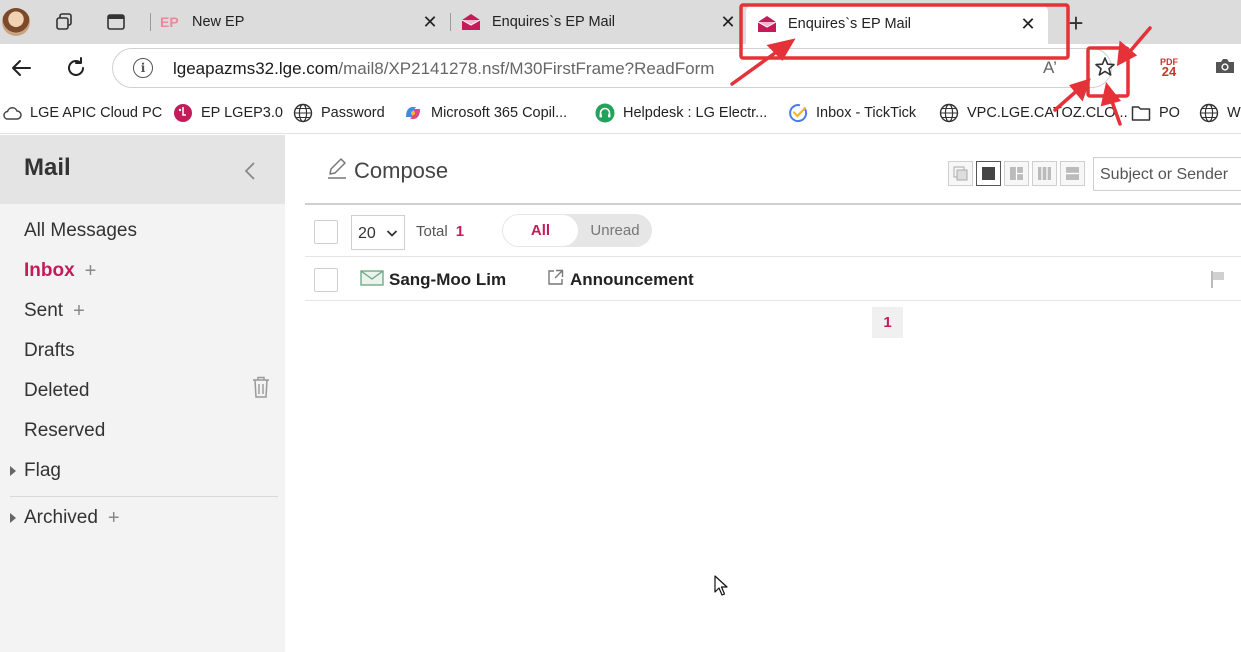 This screenshot has width=1241, height=652. Describe the element at coordinates (392, 235) in the screenshot. I see `chevron-down-icon` at that location.